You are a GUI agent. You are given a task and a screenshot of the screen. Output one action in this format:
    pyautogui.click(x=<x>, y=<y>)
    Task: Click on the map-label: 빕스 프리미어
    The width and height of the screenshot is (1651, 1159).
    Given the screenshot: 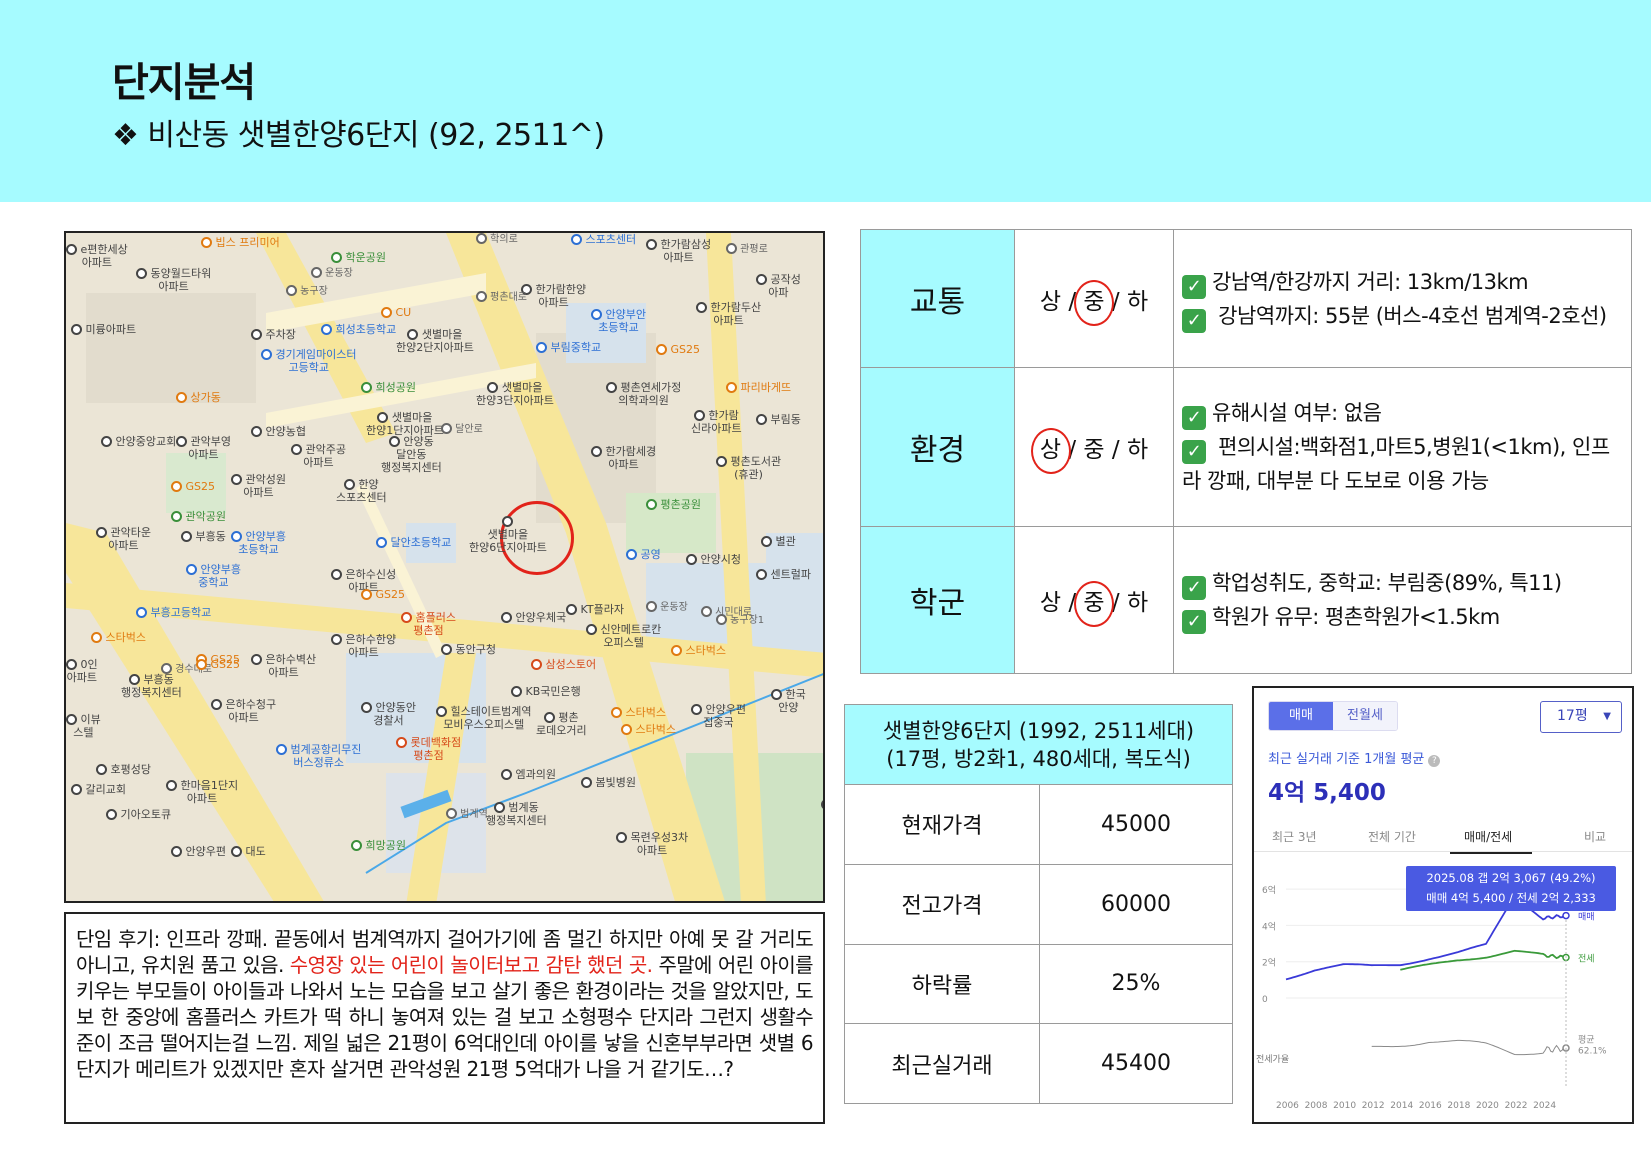 What is the action you would take?
    pyautogui.click(x=240, y=242)
    